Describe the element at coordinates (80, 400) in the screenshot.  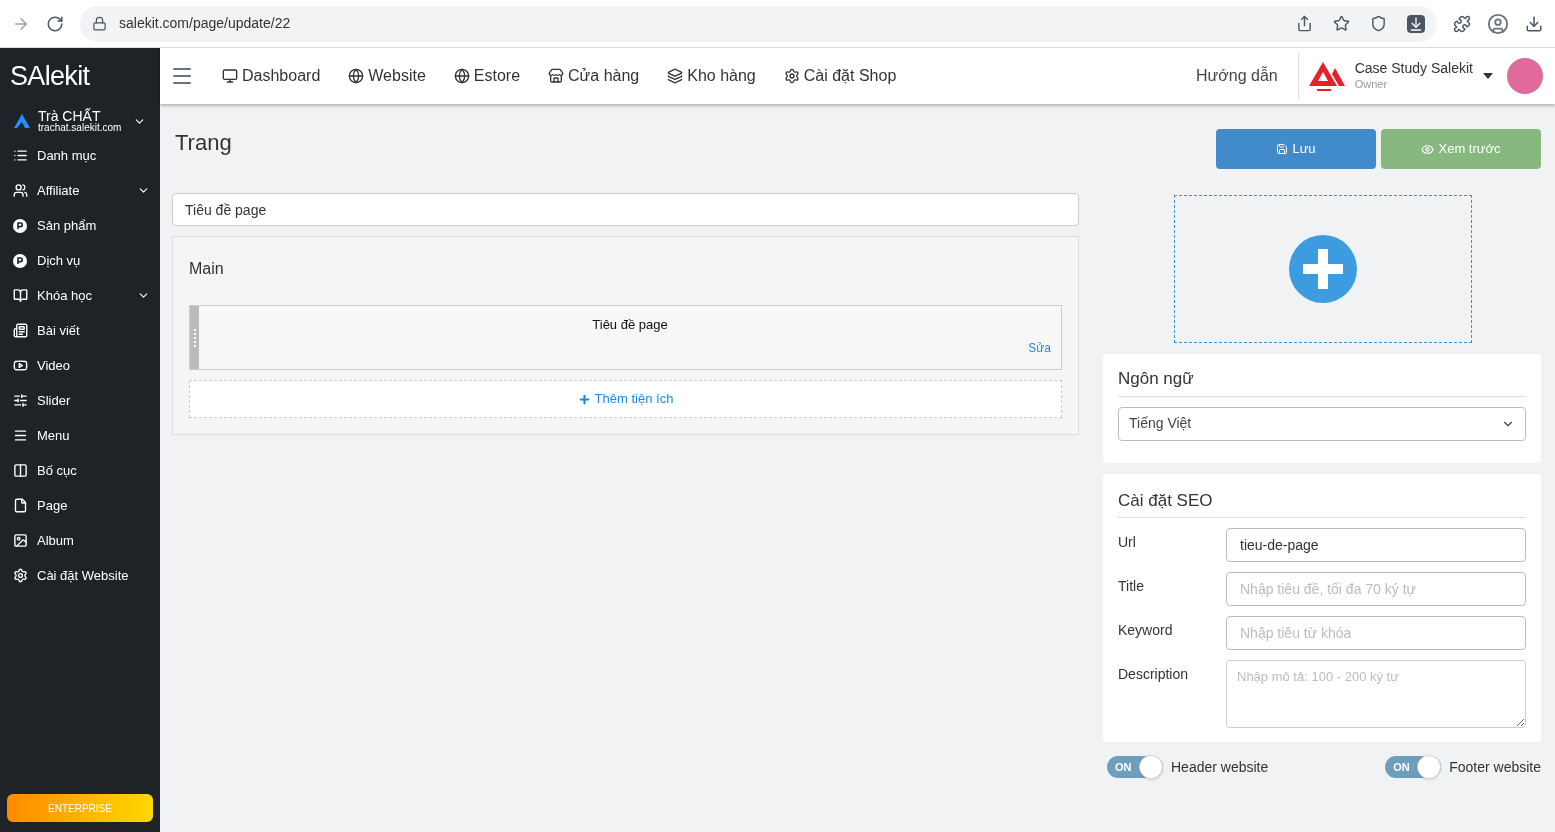
I see `sidebar-item: Slider` at that location.